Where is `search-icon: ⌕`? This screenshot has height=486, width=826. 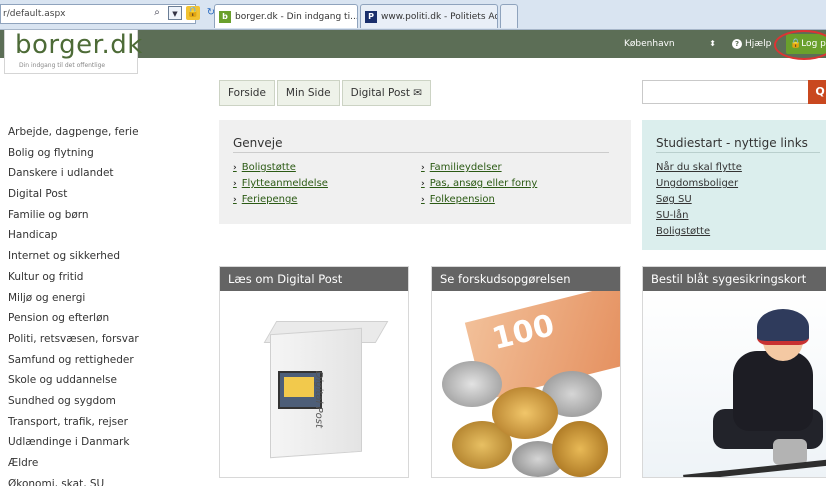
search-icon: ⌕ is located at coordinates (157, 13).